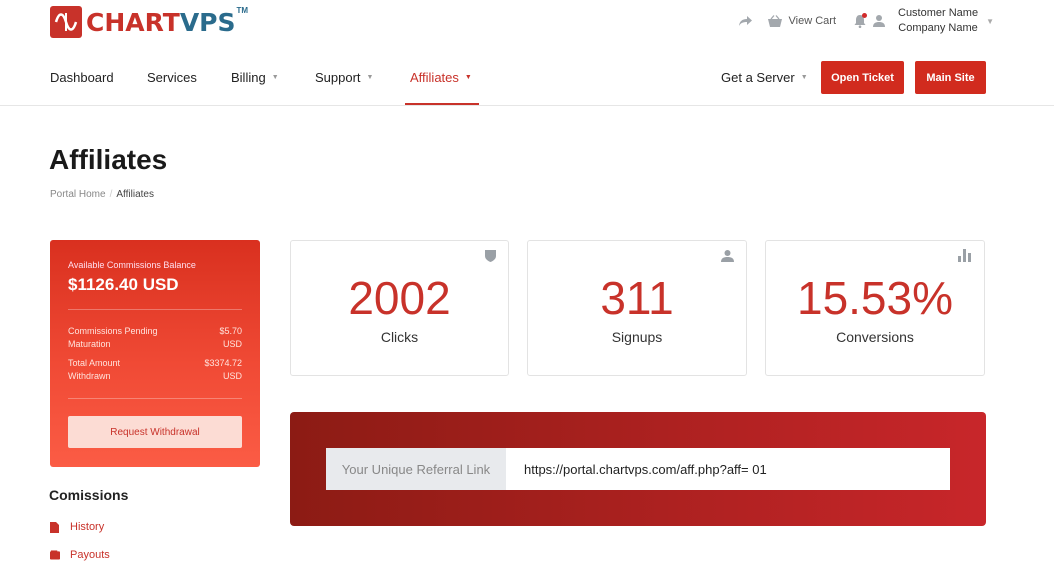  Describe the element at coordinates (89, 344) in the screenshot. I see `pending-label-2: Maturation` at that location.